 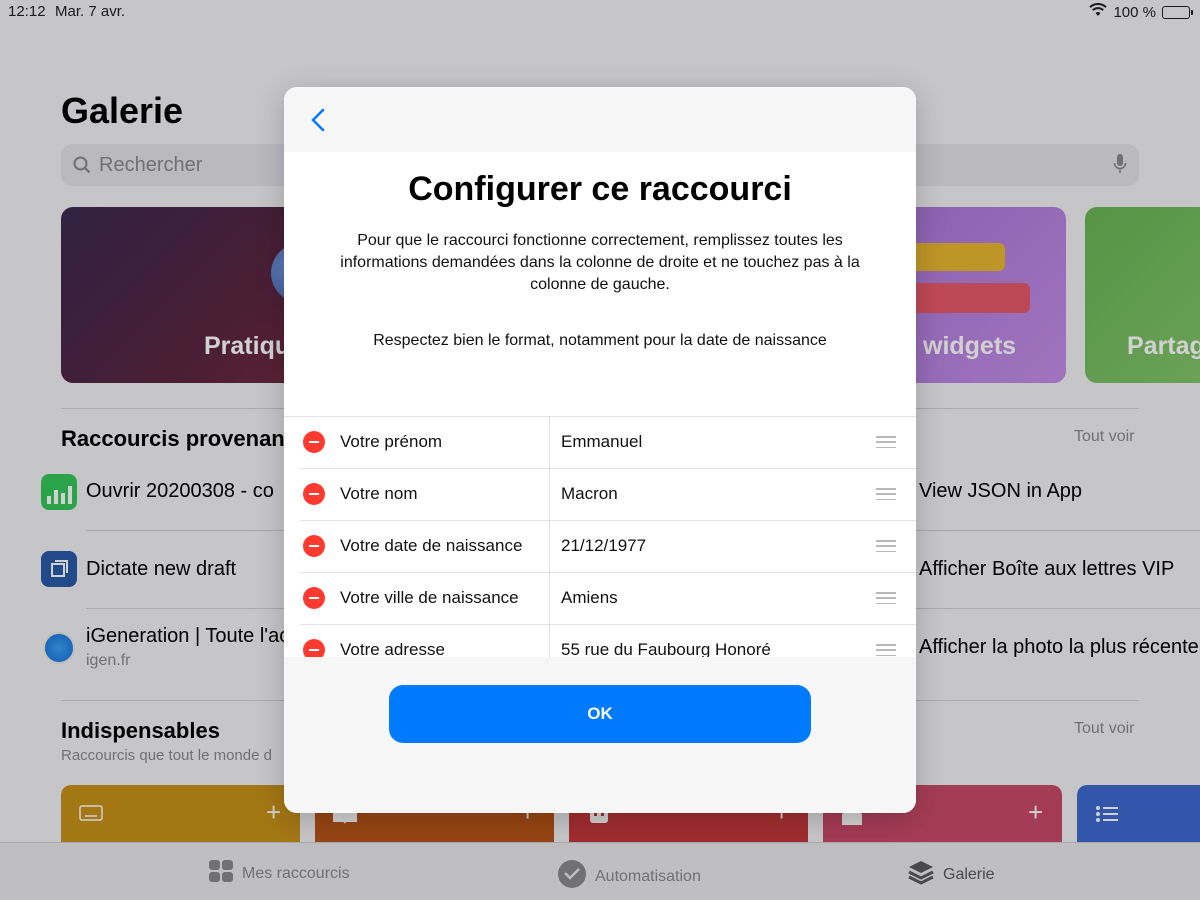 I want to click on back-button, so click(x=318, y=120).